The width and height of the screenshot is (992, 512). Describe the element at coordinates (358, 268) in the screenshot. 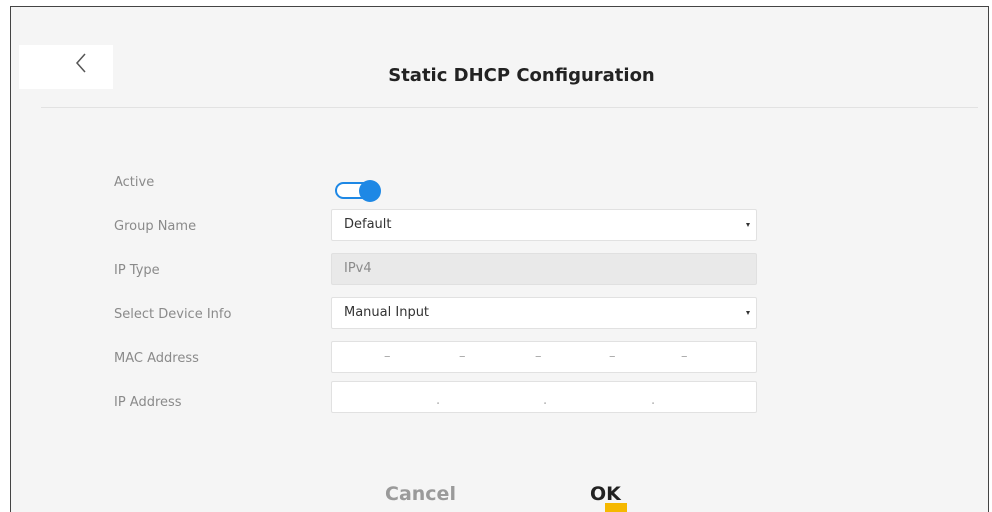

I see `ip-type-value: IPv4` at that location.